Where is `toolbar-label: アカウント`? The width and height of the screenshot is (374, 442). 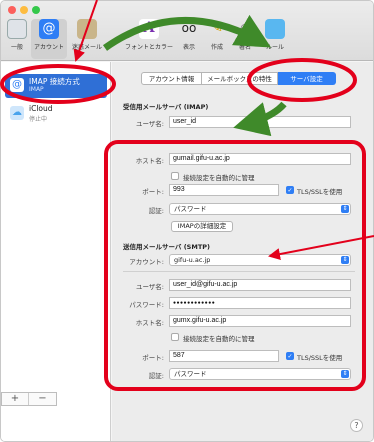 toolbar-label: アカウント is located at coordinates (48, 47).